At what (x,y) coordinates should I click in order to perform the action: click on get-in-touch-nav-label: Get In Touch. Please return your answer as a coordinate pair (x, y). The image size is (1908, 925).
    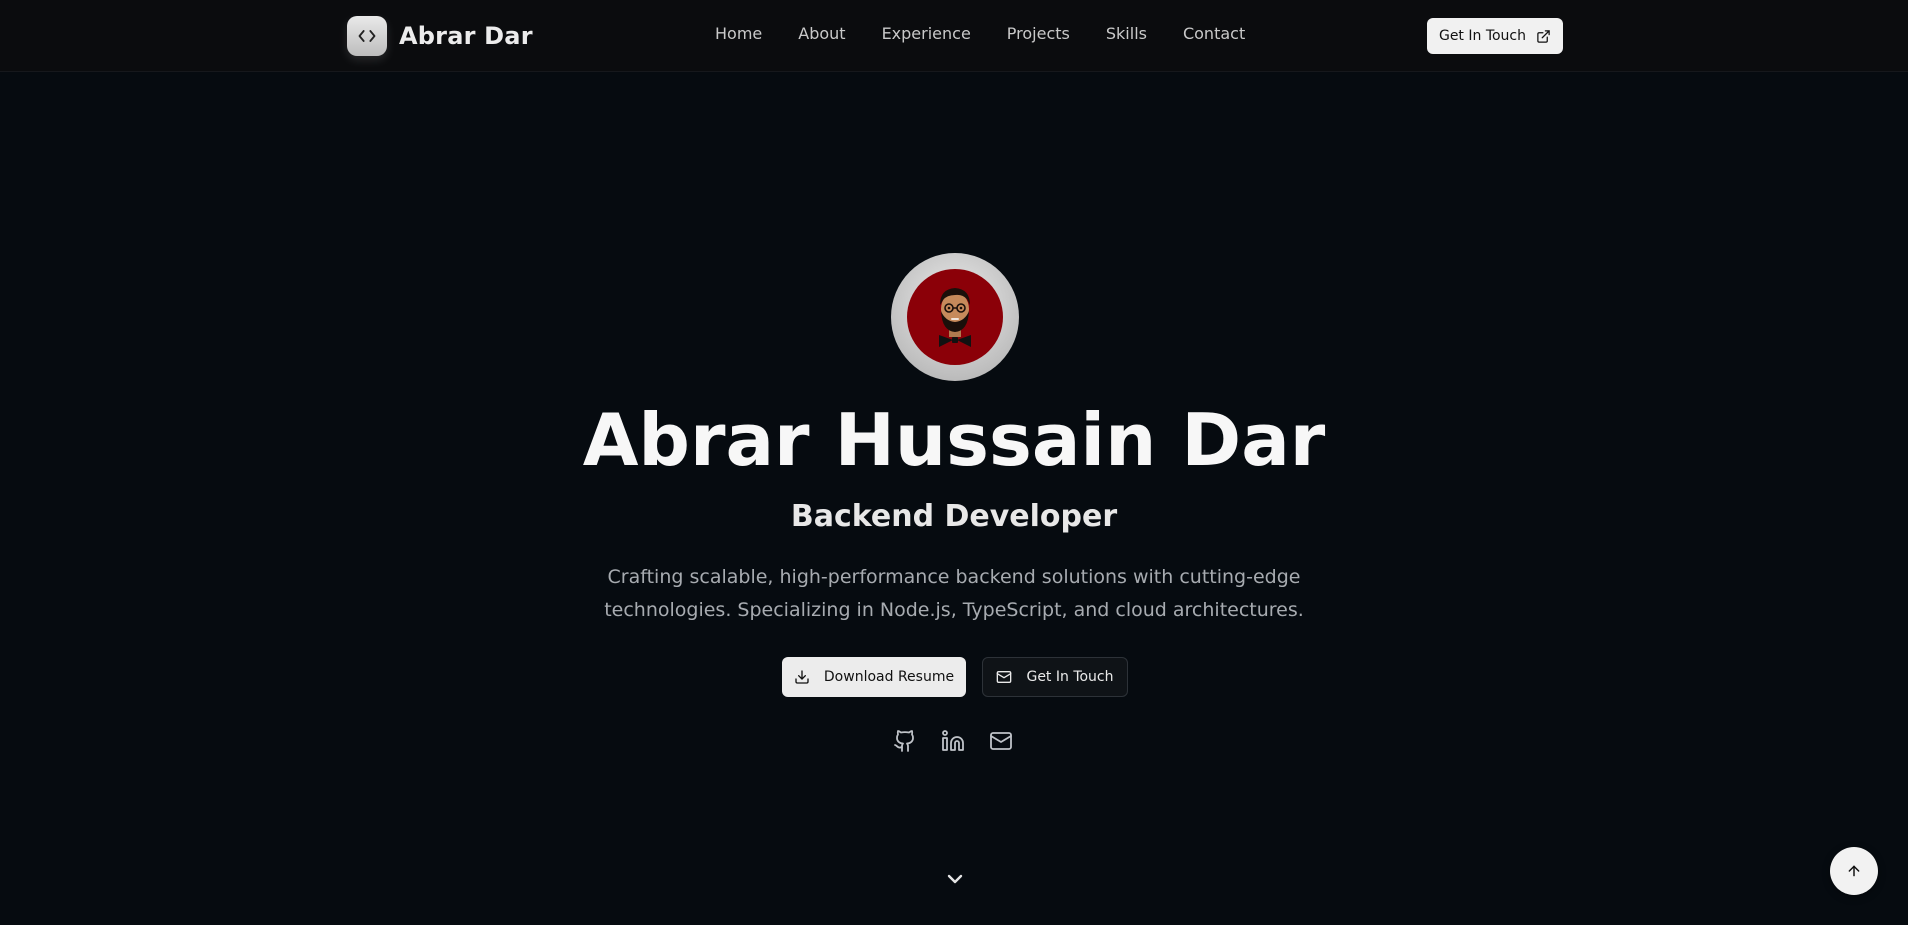
    Looking at the image, I should click on (1482, 36).